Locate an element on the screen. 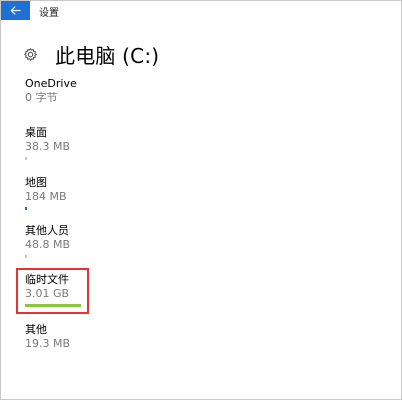  storage-item-name: OneDrive is located at coordinates (51, 83).